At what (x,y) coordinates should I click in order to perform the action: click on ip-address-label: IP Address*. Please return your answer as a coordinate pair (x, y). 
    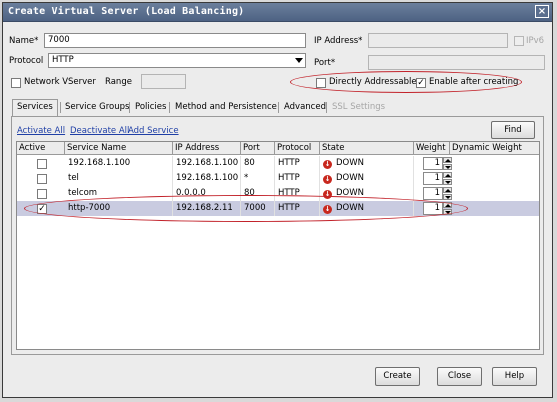
    Looking at the image, I should click on (338, 41).